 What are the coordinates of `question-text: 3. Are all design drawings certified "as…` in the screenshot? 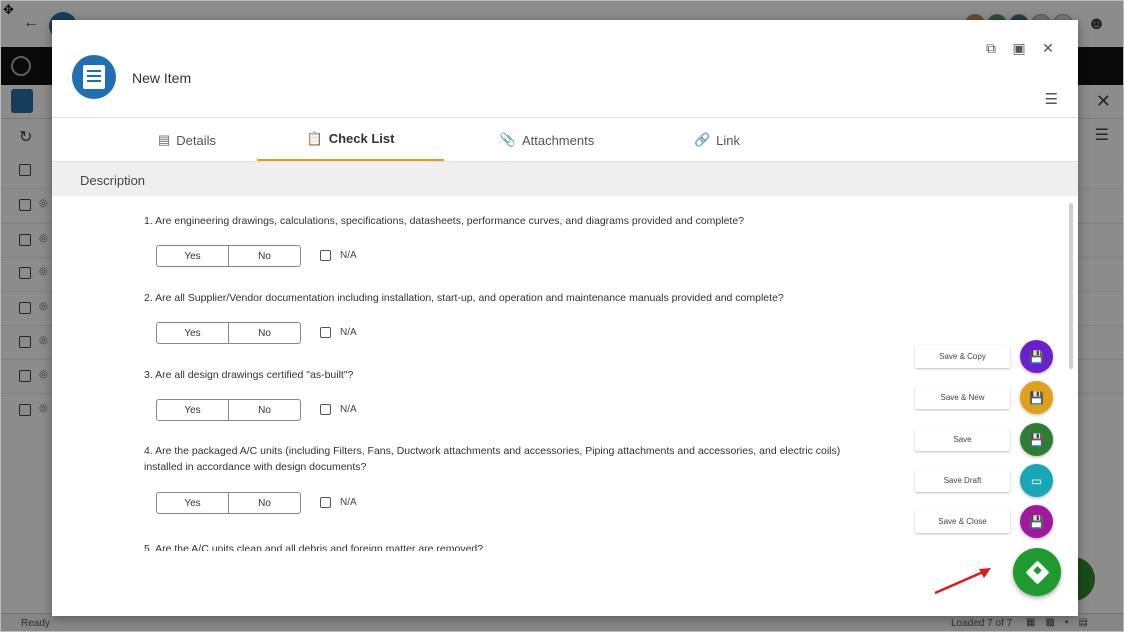 It's located at (249, 375).